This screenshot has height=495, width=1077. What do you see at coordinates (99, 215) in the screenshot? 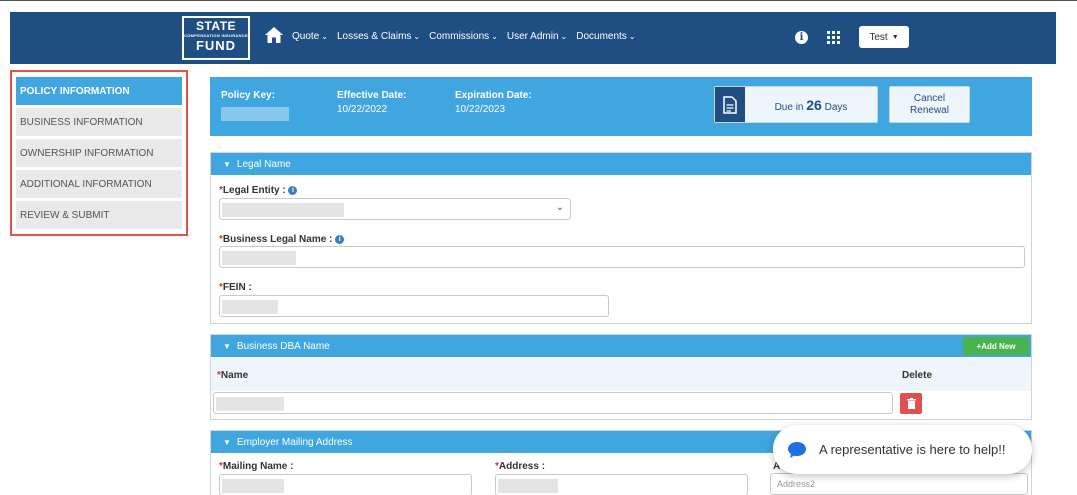
I see `sidebar-item-review-submit: REVIEW & SUBMIT` at bounding box center [99, 215].